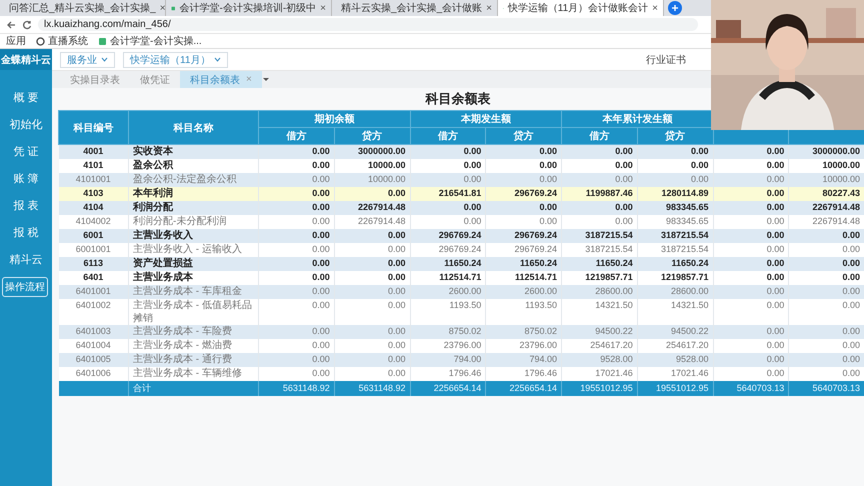  Describe the element at coordinates (175, 60) in the screenshot. I see `company-dropdown: 快学运输（11月）` at that location.